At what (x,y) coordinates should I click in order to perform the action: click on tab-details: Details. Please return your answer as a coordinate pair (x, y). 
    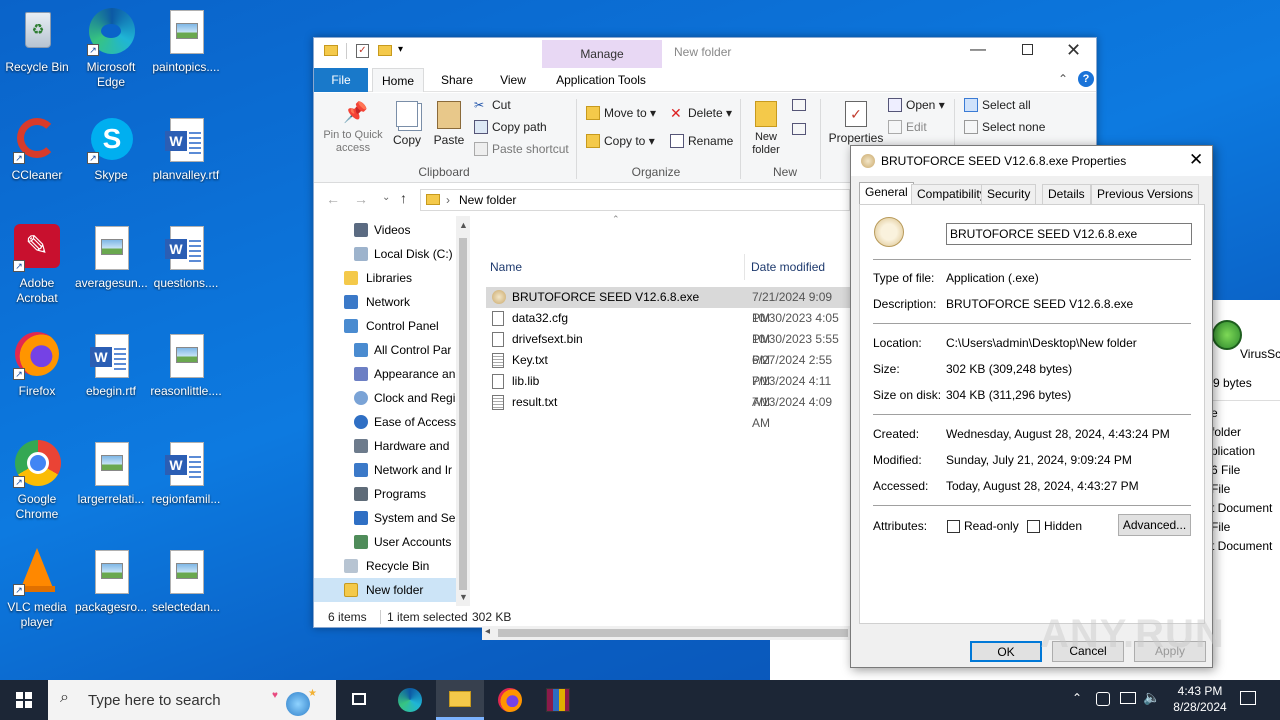
    Looking at the image, I should click on (1066, 194).